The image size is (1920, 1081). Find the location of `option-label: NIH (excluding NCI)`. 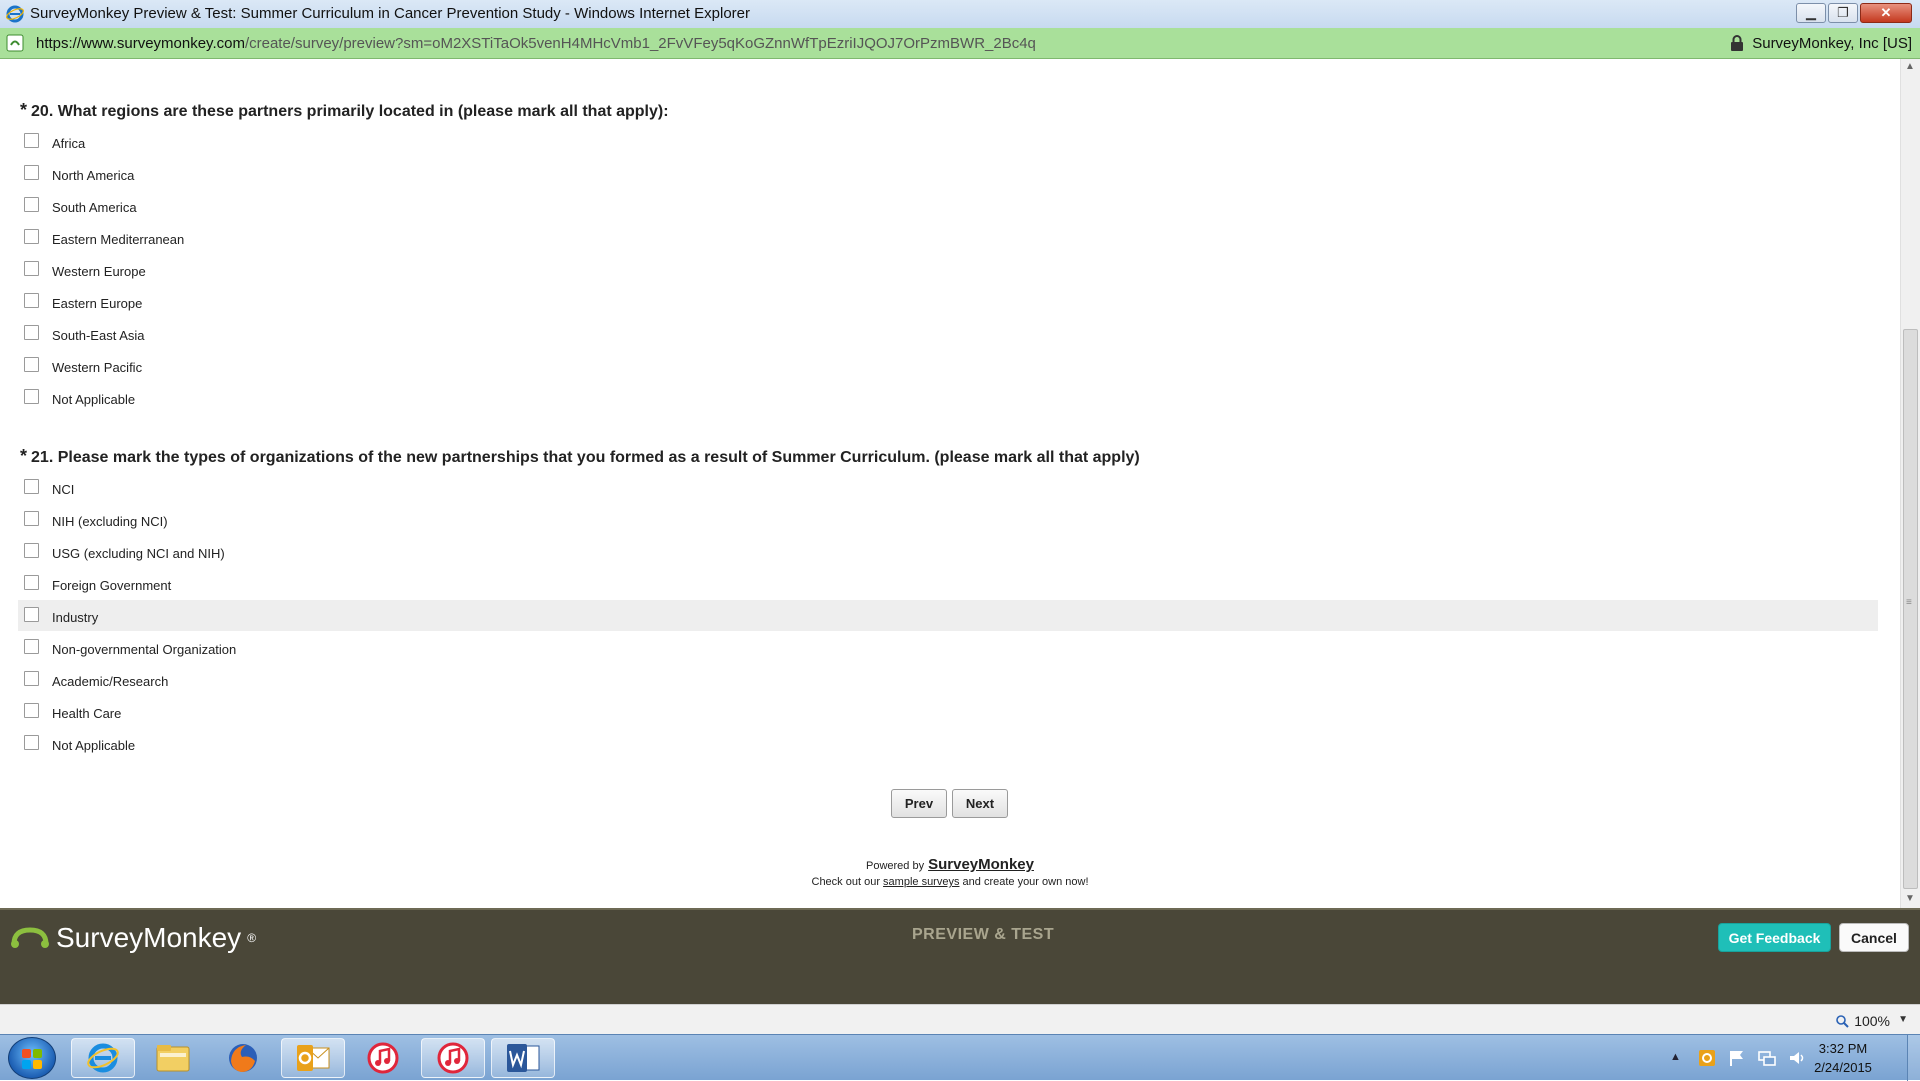

option-label: NIH (excluding NCI) is located at coordinates (110, 521).